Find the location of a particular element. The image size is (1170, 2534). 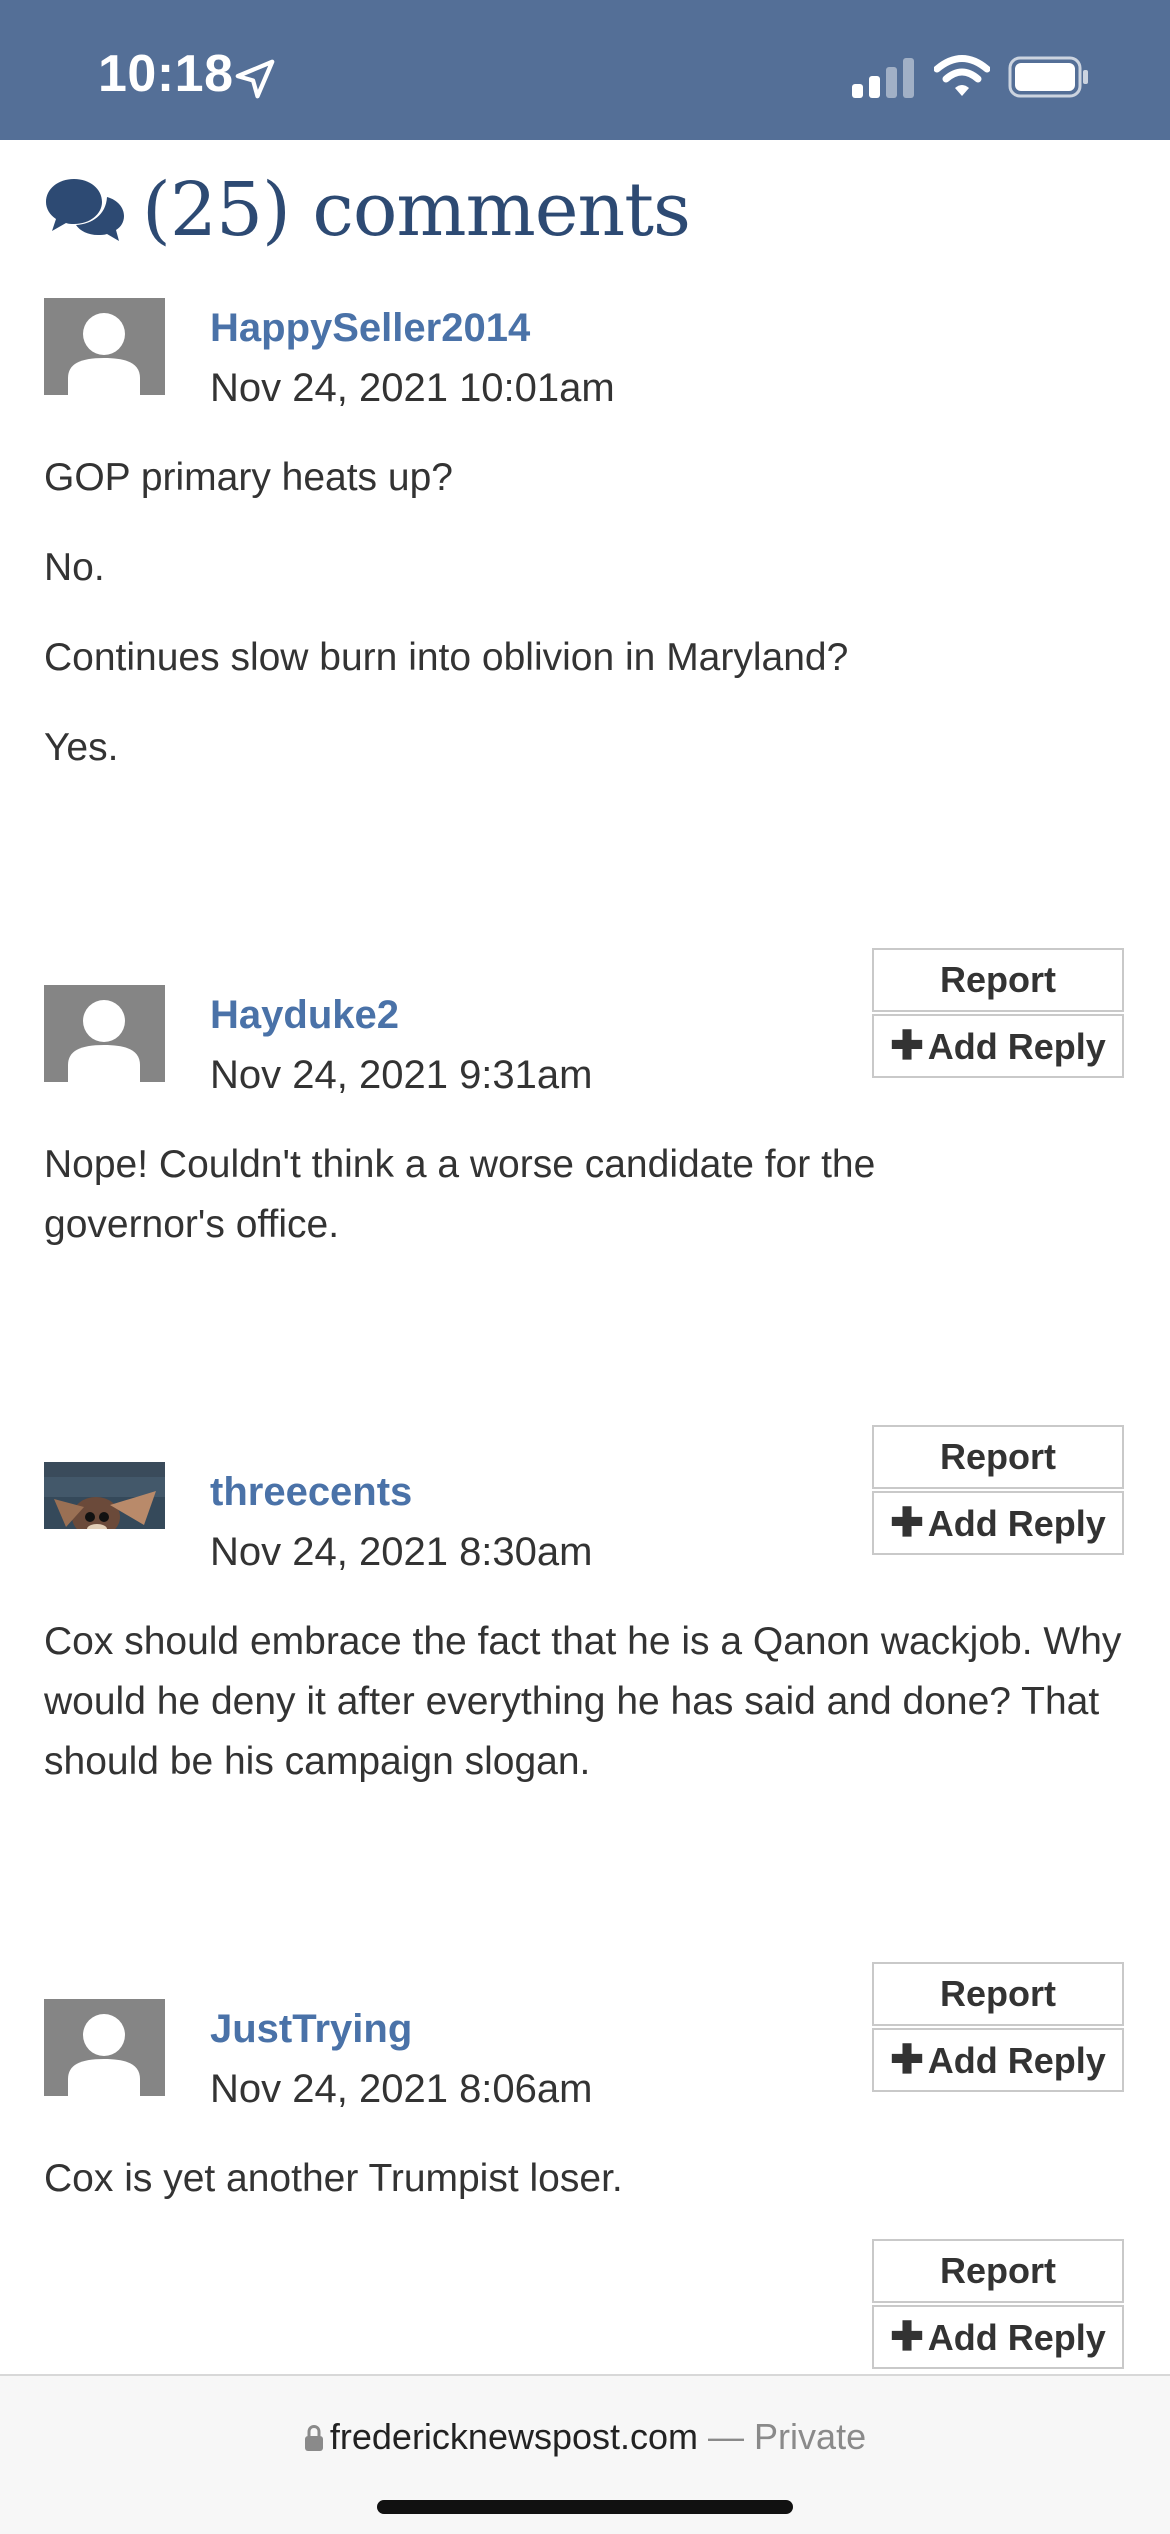

comment-username: threecents is located at coordinates (311, 1492).